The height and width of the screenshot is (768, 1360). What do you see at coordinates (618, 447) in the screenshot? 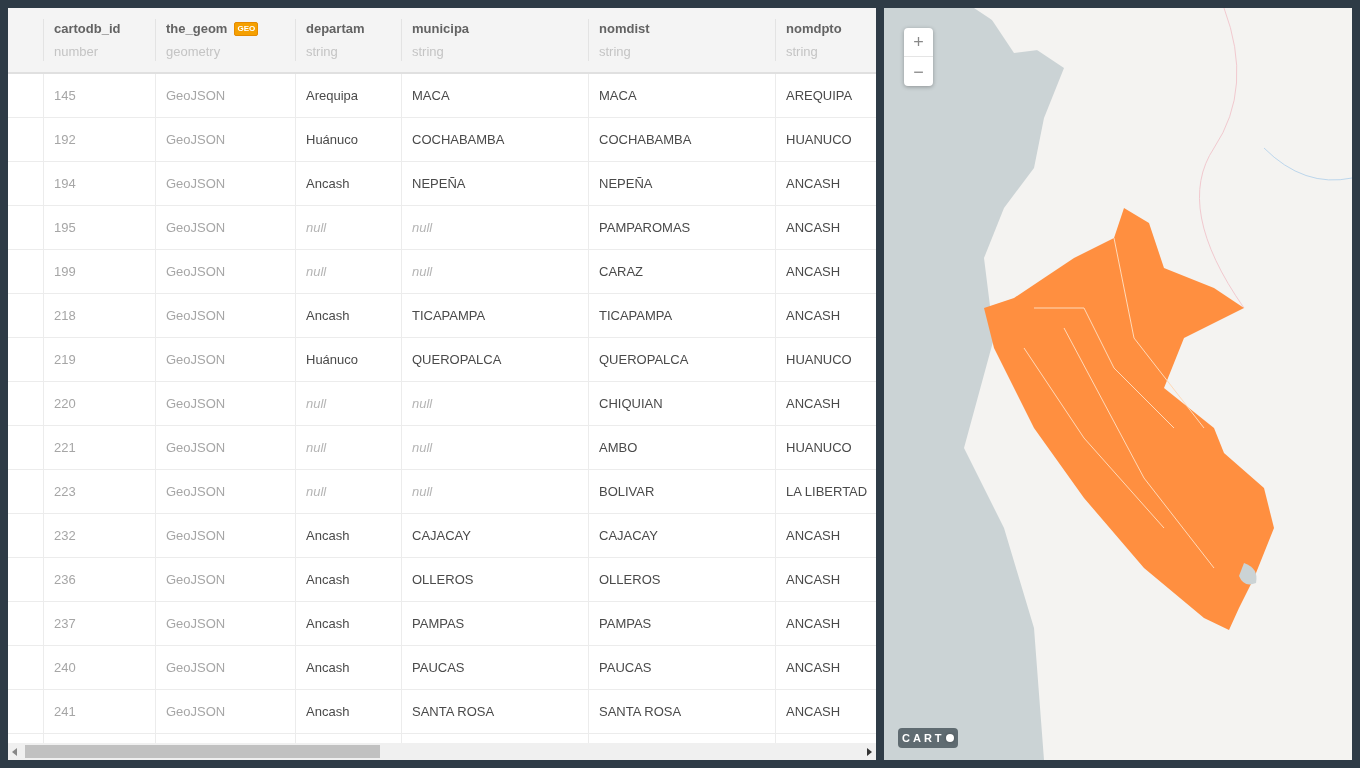
I see `table-cell-text: AMBO` at bounding box center [618, 447].